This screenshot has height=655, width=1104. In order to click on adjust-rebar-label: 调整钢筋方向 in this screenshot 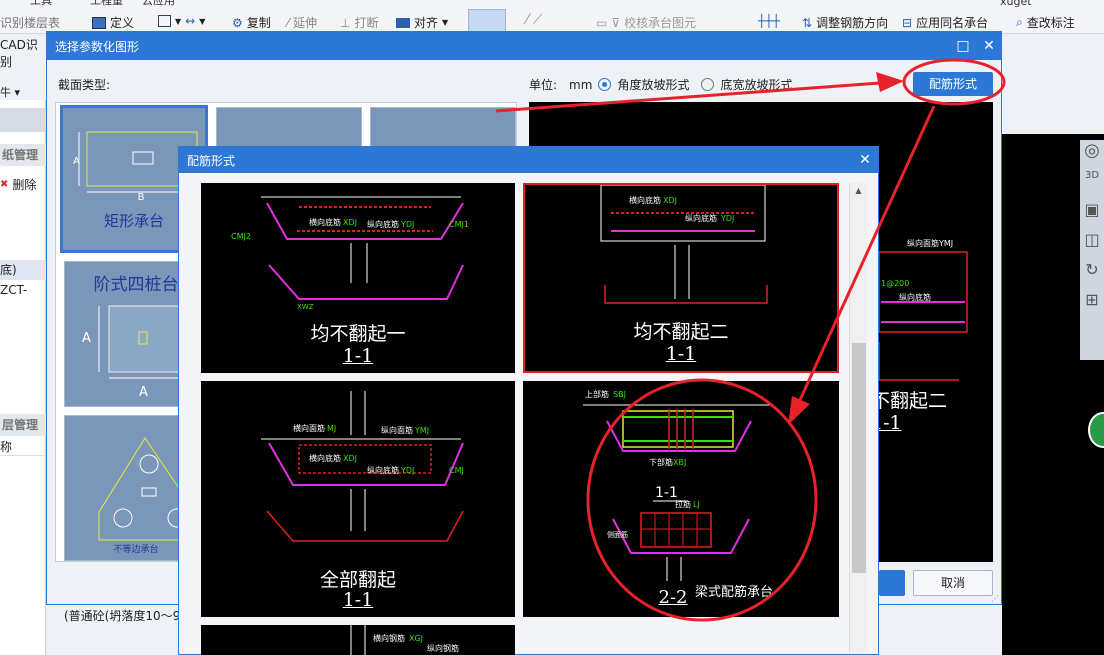, I will do `click(852, 23)`.